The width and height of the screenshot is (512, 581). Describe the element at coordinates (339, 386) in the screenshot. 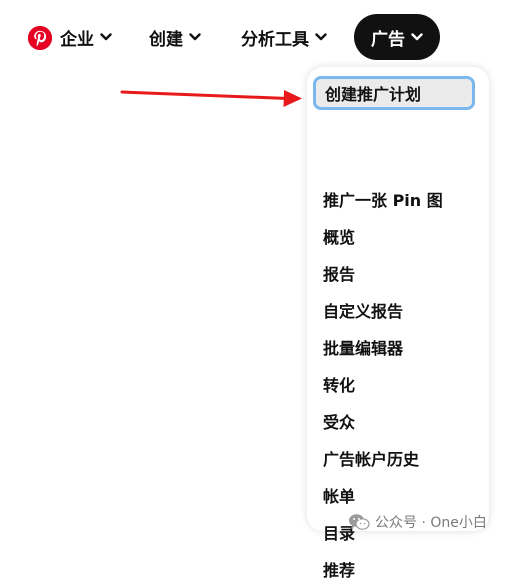

I see `menu-item-conversions: 转化` at that location.